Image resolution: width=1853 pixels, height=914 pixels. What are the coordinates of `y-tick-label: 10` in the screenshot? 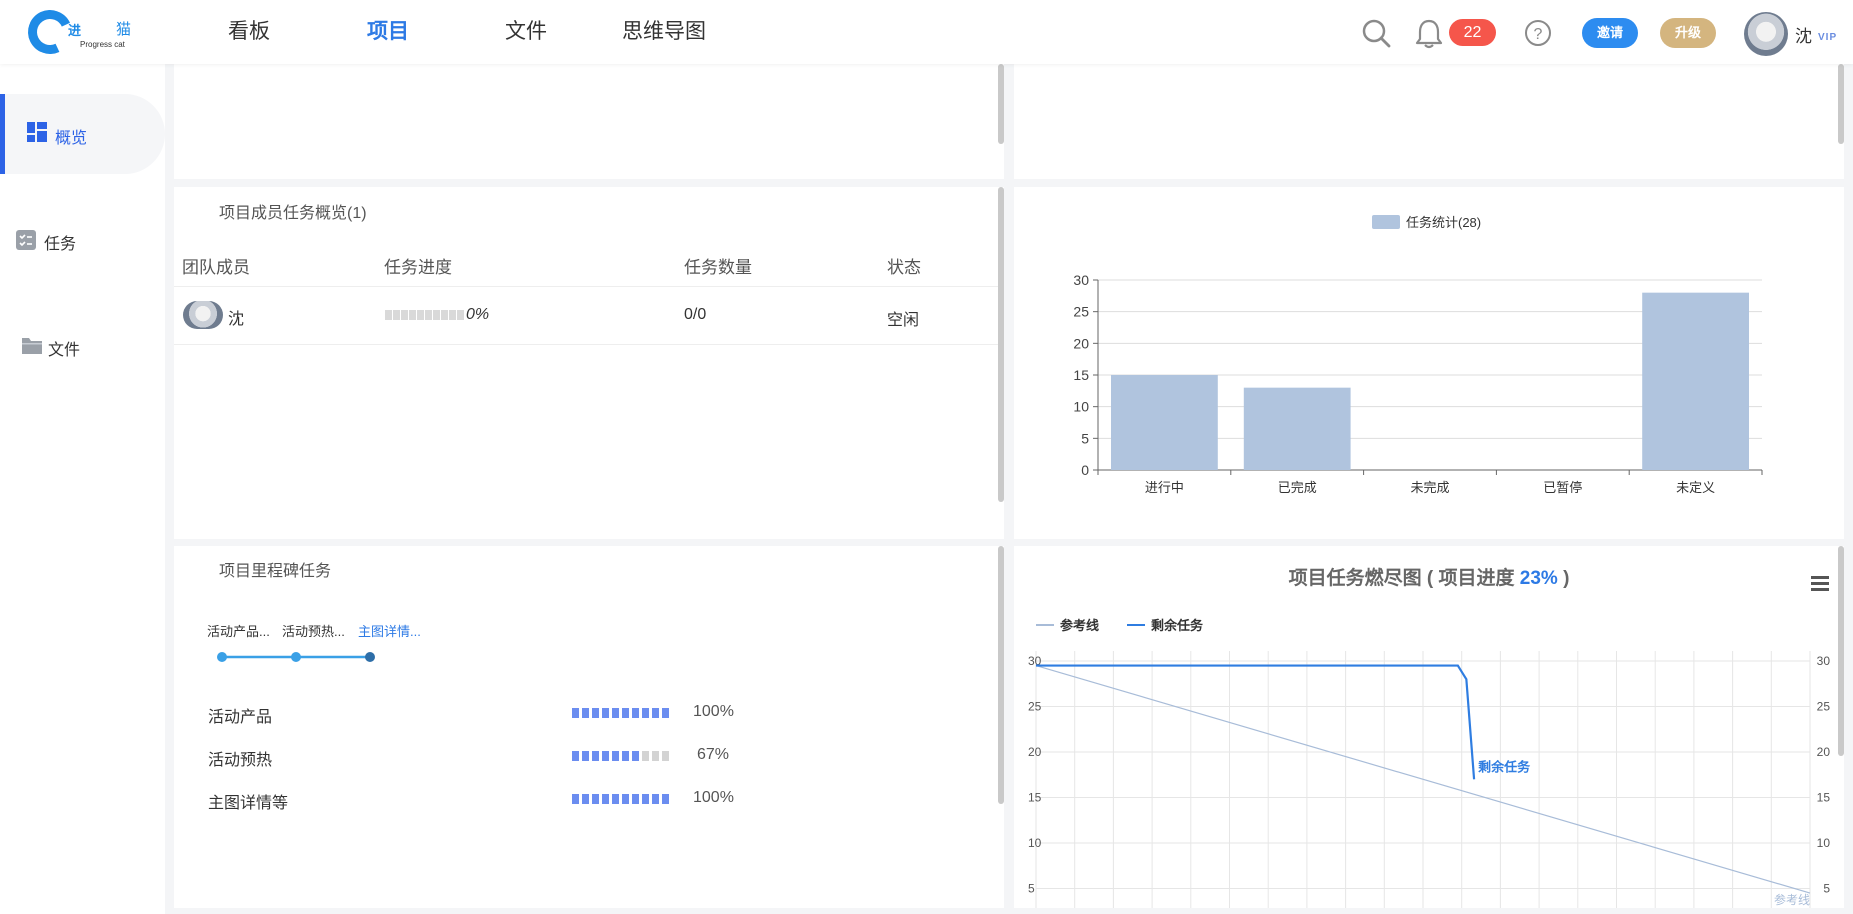 It's located at (1081, 407).